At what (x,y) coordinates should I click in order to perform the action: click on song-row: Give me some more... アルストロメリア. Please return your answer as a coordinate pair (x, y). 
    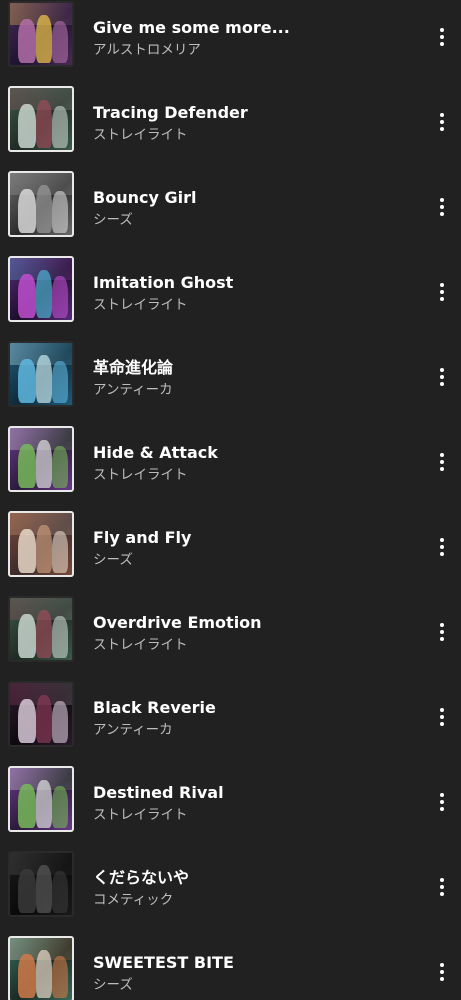
    Looking at the image, I should click on (230, 38).